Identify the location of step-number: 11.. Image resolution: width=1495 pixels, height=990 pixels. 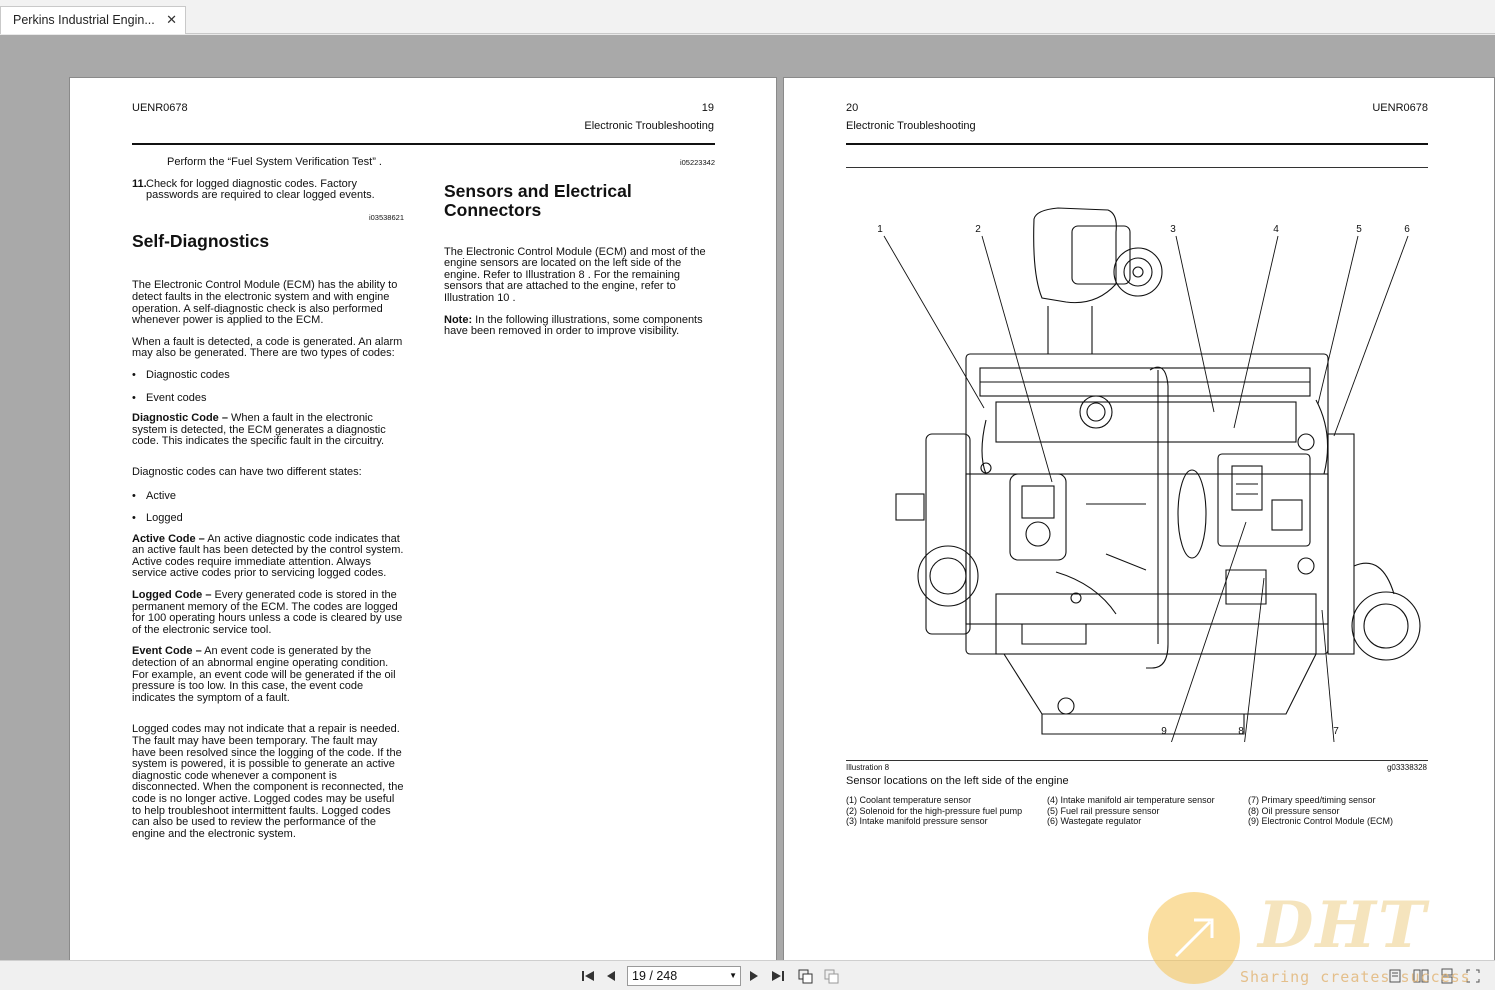
(139, 183).